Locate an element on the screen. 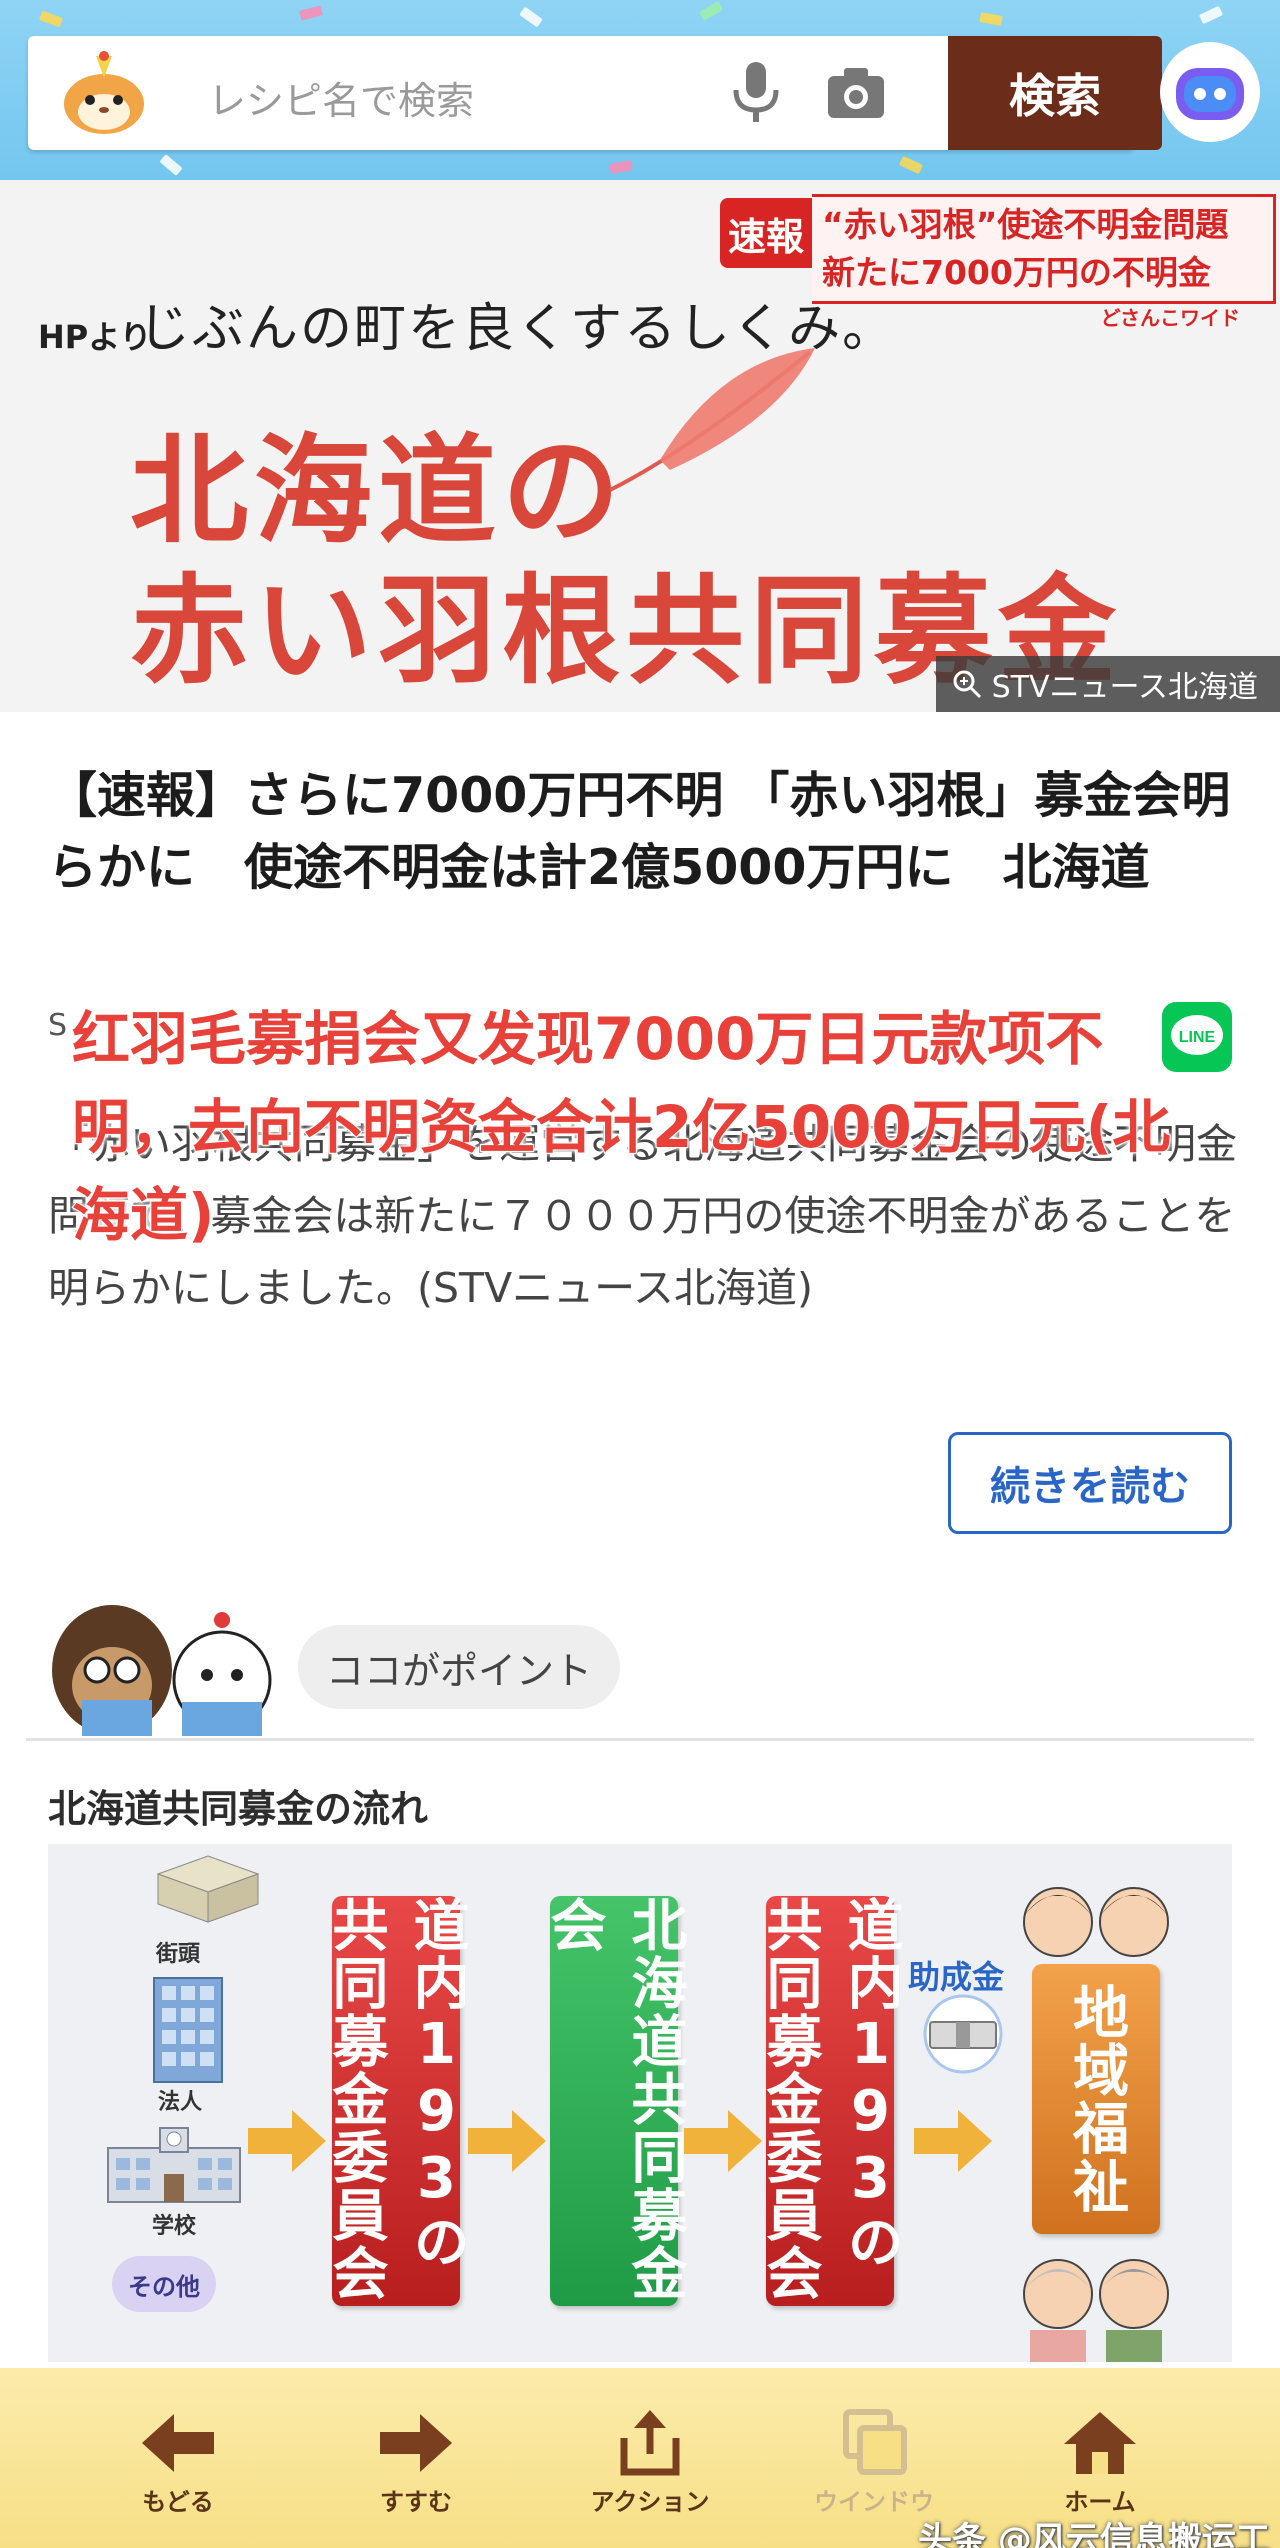 The height and width of the screenshot is (2548, 1280). action-button: アクション is located at coordinates (650, 2462).